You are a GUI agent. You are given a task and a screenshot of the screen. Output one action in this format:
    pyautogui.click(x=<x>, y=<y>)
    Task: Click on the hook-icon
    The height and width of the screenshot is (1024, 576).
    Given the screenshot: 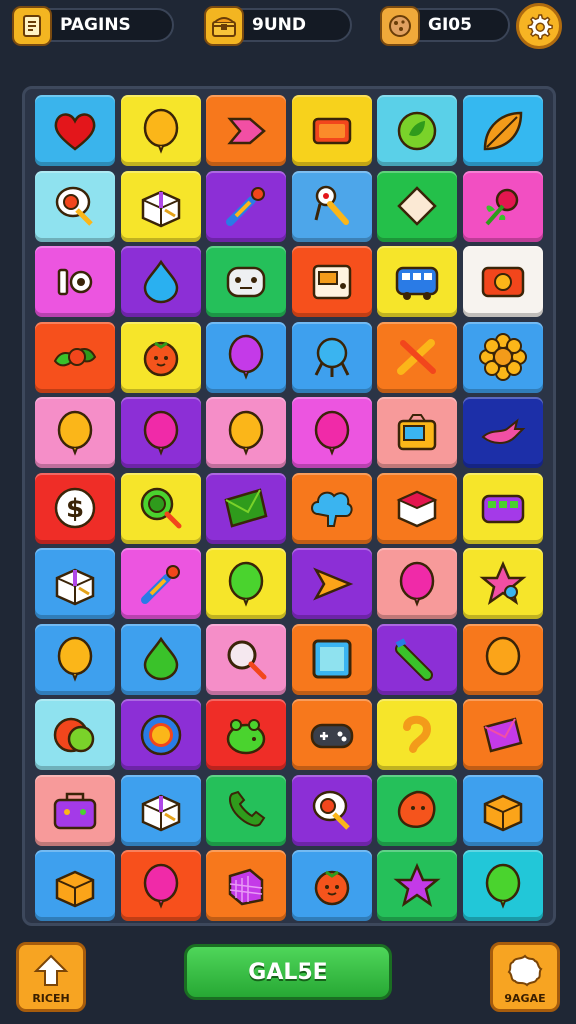 What is the action you would take?
    pyautogui.click(x=417, y=734)
    